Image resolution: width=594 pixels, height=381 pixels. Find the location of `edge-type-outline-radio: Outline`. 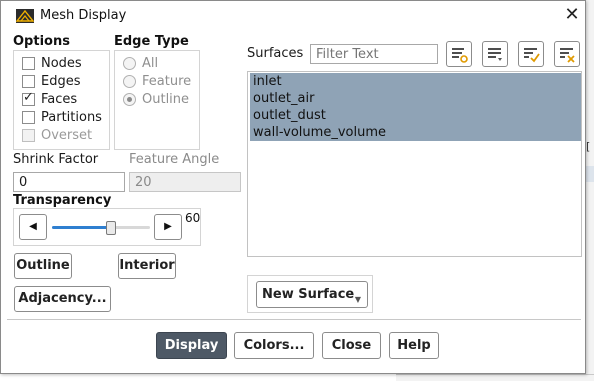

edge-type-outline-radio: Outline is located at coordinates (156, 99).